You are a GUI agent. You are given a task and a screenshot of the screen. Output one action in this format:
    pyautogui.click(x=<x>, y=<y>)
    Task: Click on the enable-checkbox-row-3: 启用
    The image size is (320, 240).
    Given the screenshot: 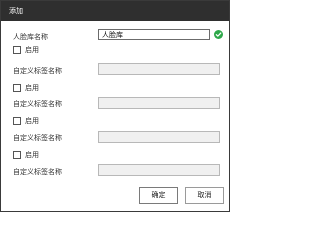 What is the action you would take?
    pyautogui.click(x=26, y=121)
    